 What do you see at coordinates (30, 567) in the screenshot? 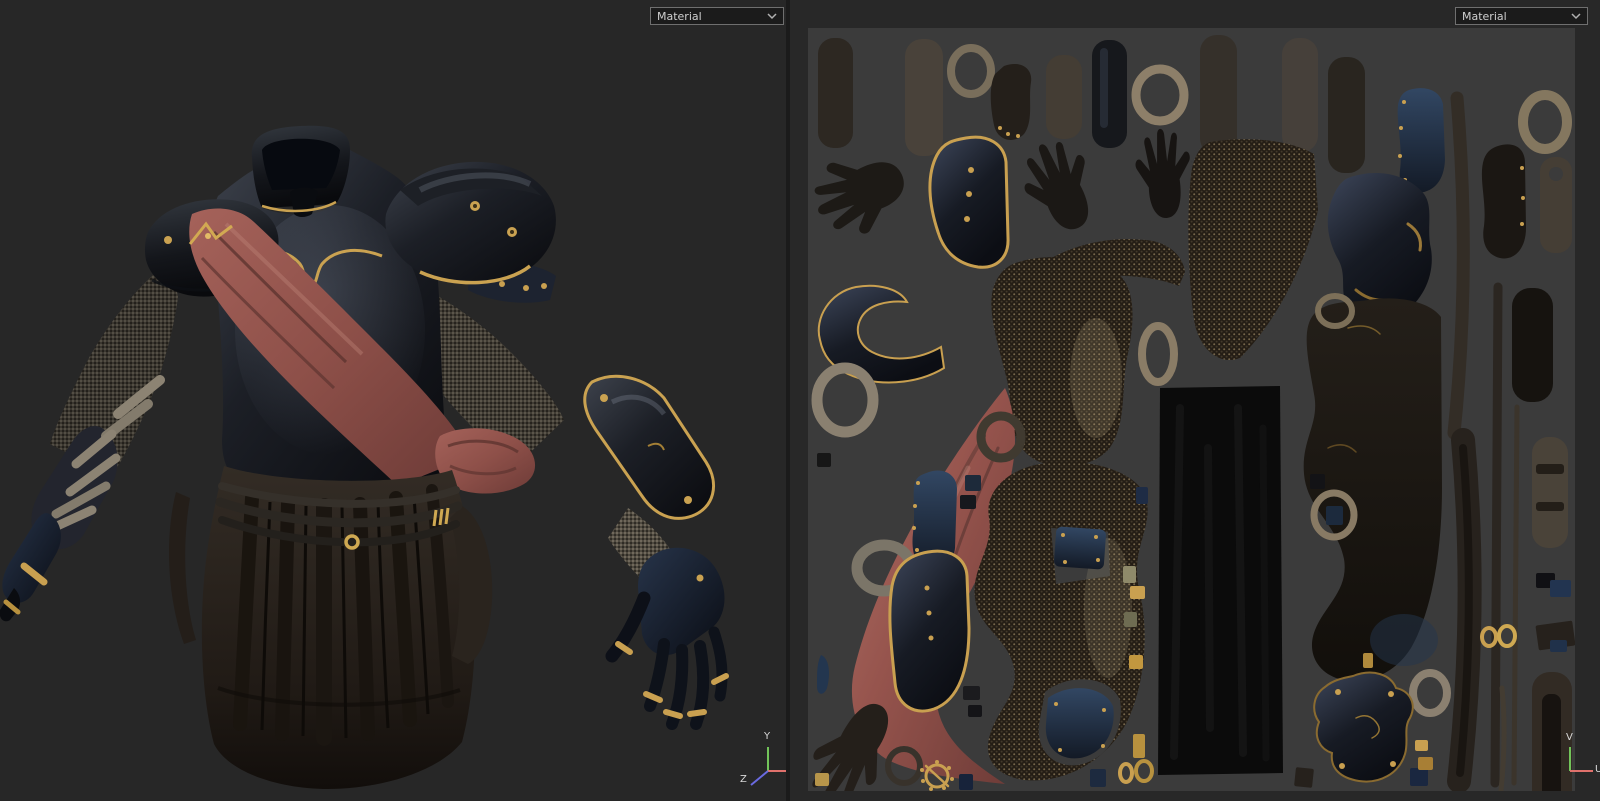
I see `left-gauntlet` at bounding box center [30, 567].